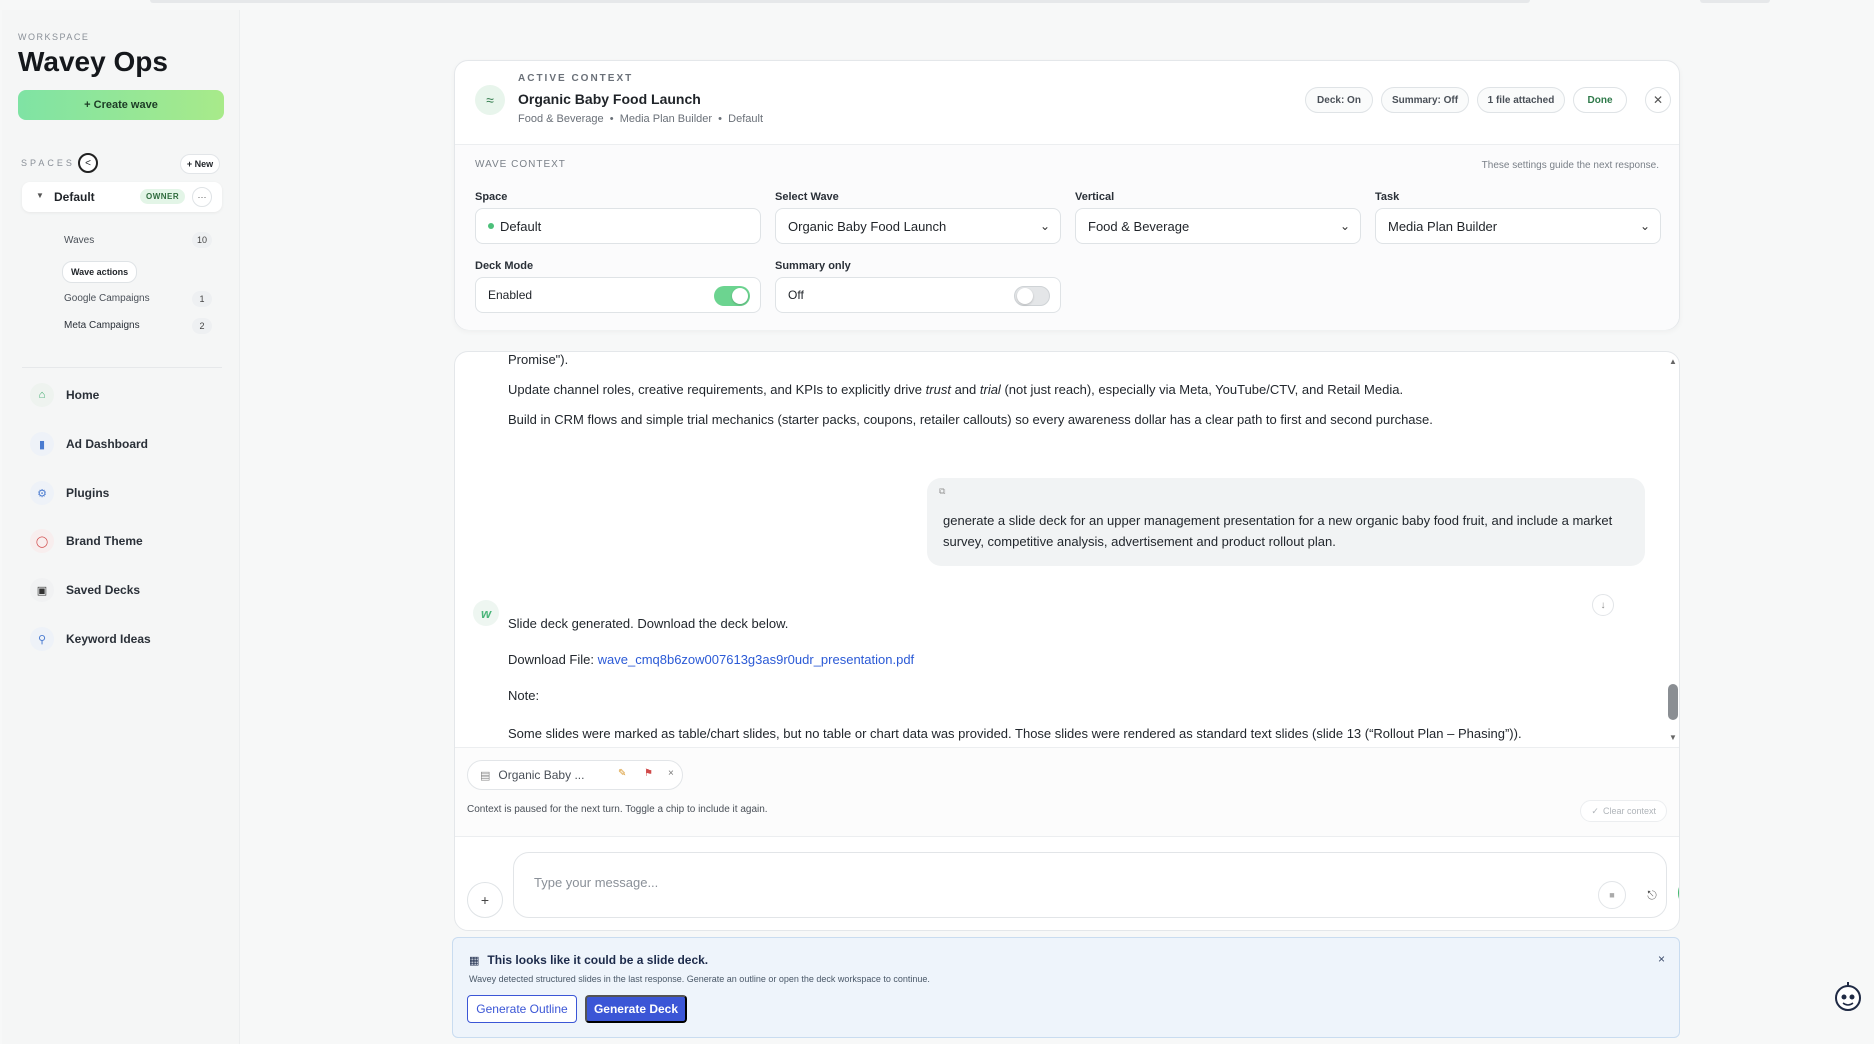 This screenshot has height=1044, width=1874. Describe the element at coordinates (1678, 893) in the screenshot. I see `send-button: ➤` at that location.